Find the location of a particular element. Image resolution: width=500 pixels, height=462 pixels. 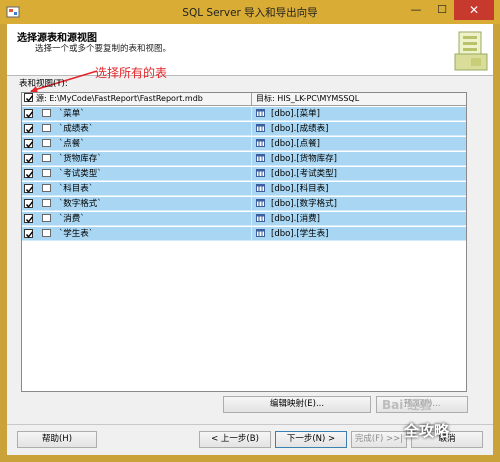

source-cell: `点餐` is located at coordinates (143, 144).